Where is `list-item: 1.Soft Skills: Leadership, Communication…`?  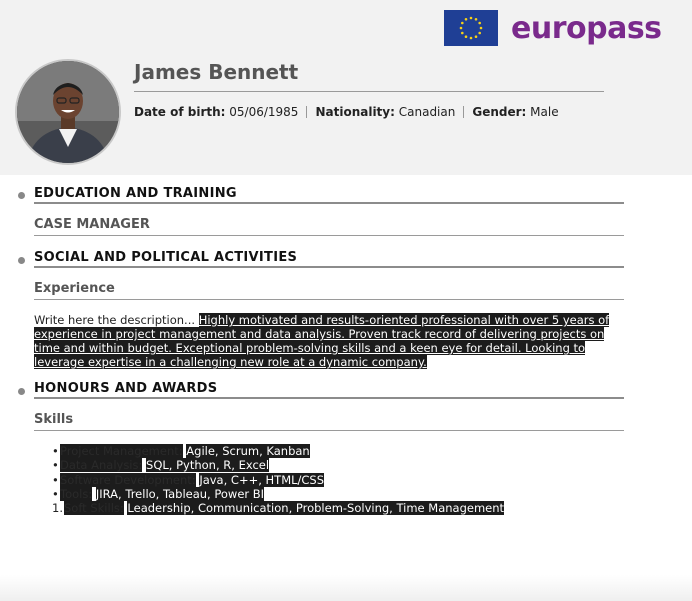 list-item: 1.Soft Skills: Leadership, Communication… is located at coordinates (278, 508).